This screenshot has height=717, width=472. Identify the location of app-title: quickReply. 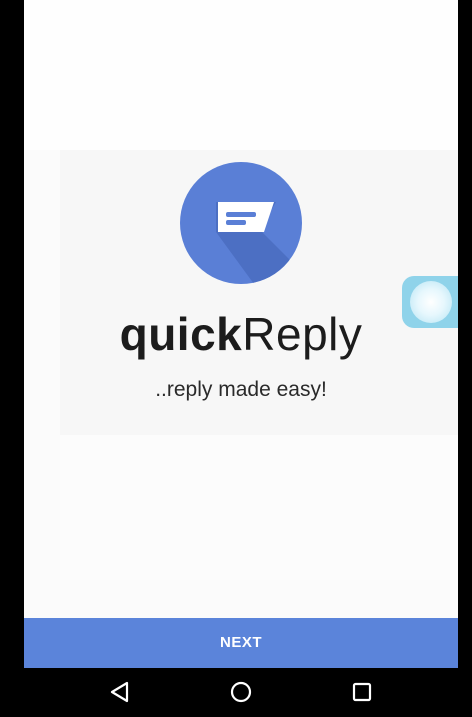
(241, 334).